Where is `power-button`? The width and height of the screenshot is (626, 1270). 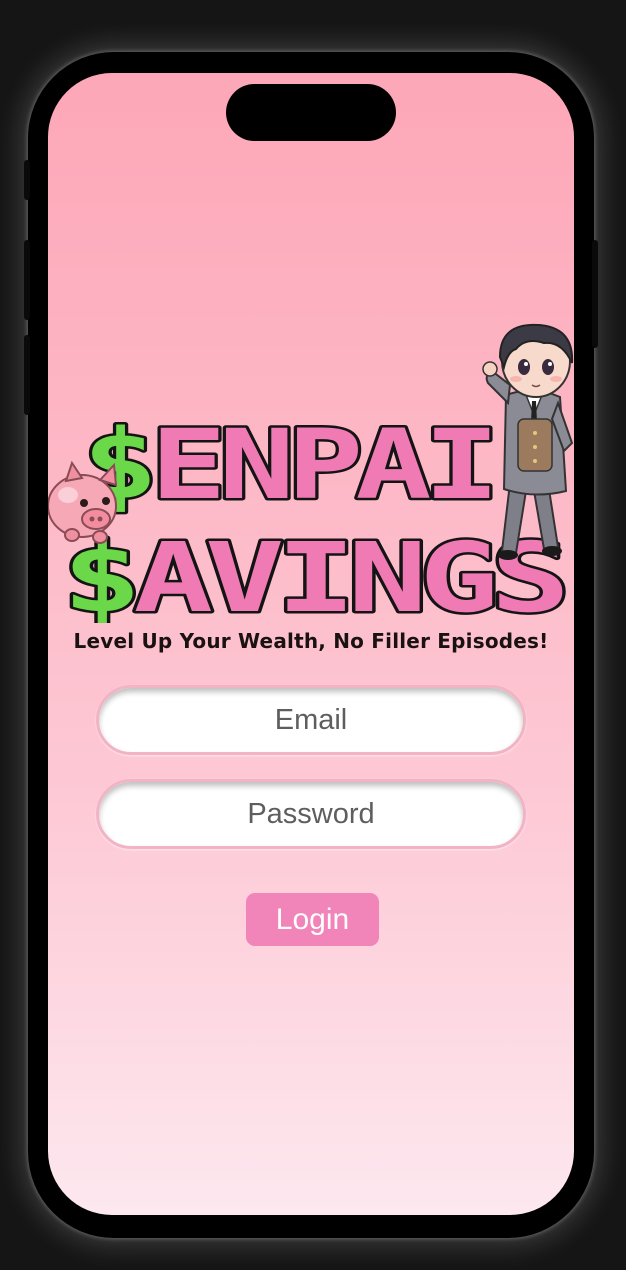 power-button is located at coordinates (595, 294).